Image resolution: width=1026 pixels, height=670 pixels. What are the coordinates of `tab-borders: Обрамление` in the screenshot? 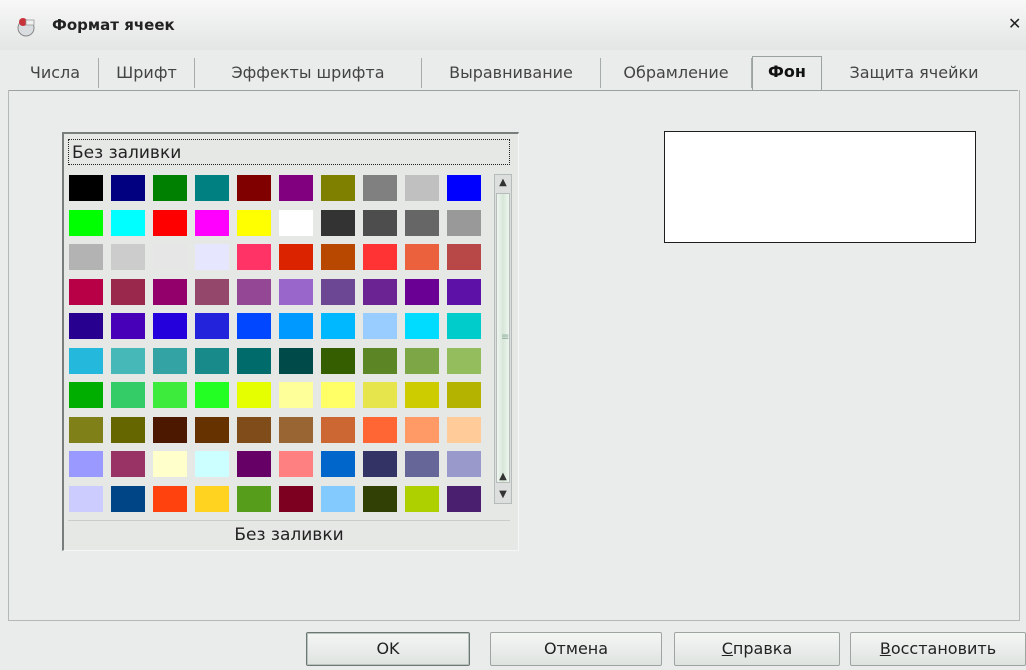 It's located at (676, 73).